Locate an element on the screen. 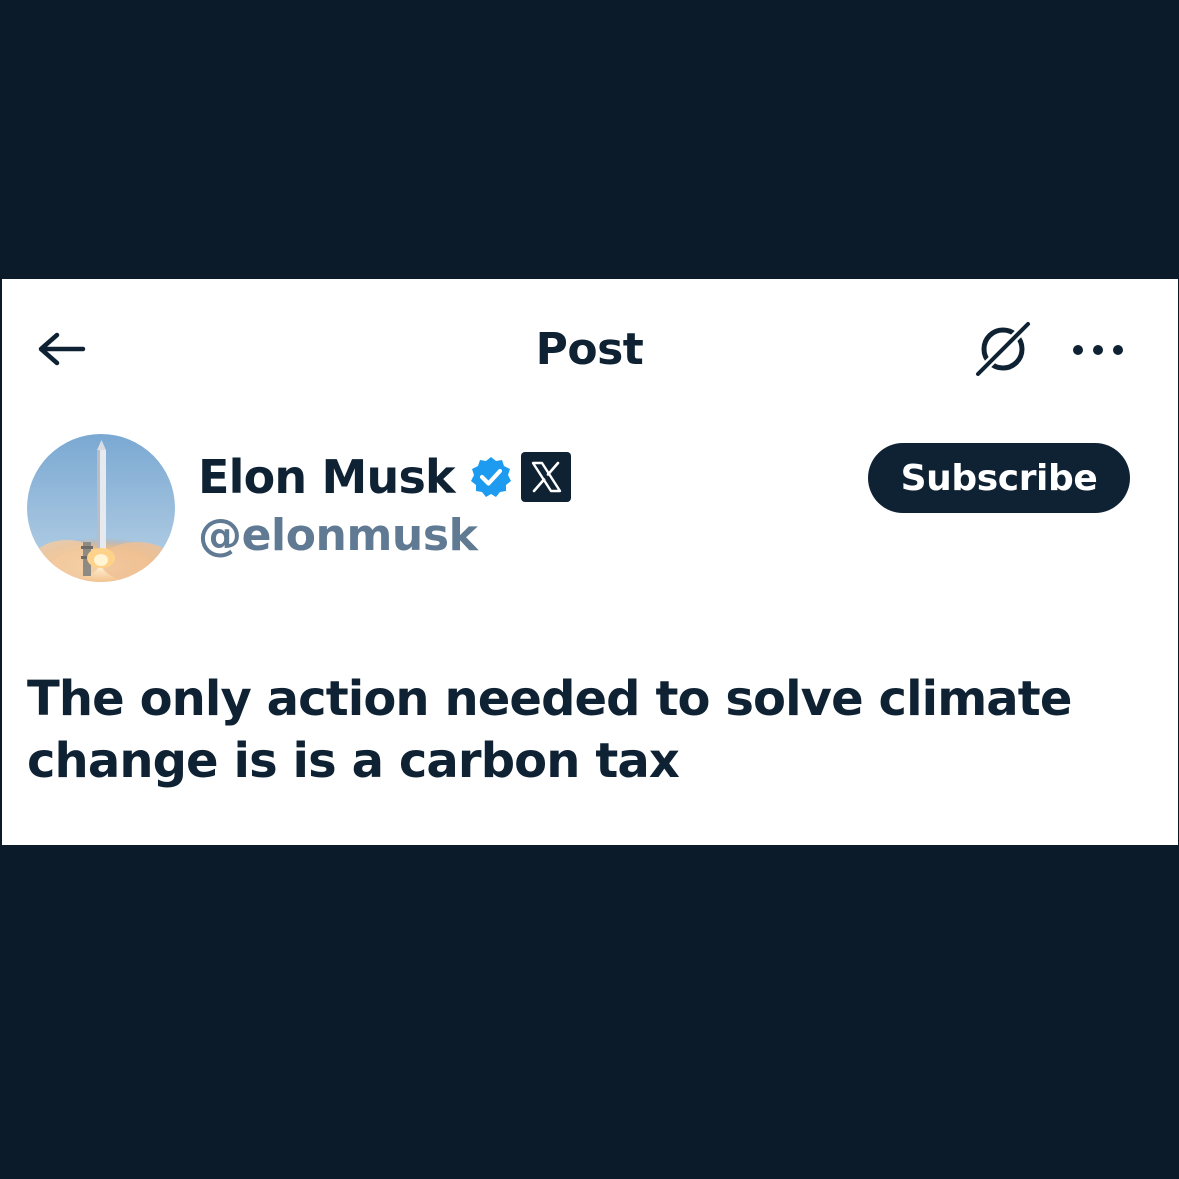 This screenshot has width=1179, height=1179. x-logo-icon is located at coordinates (545, 477).